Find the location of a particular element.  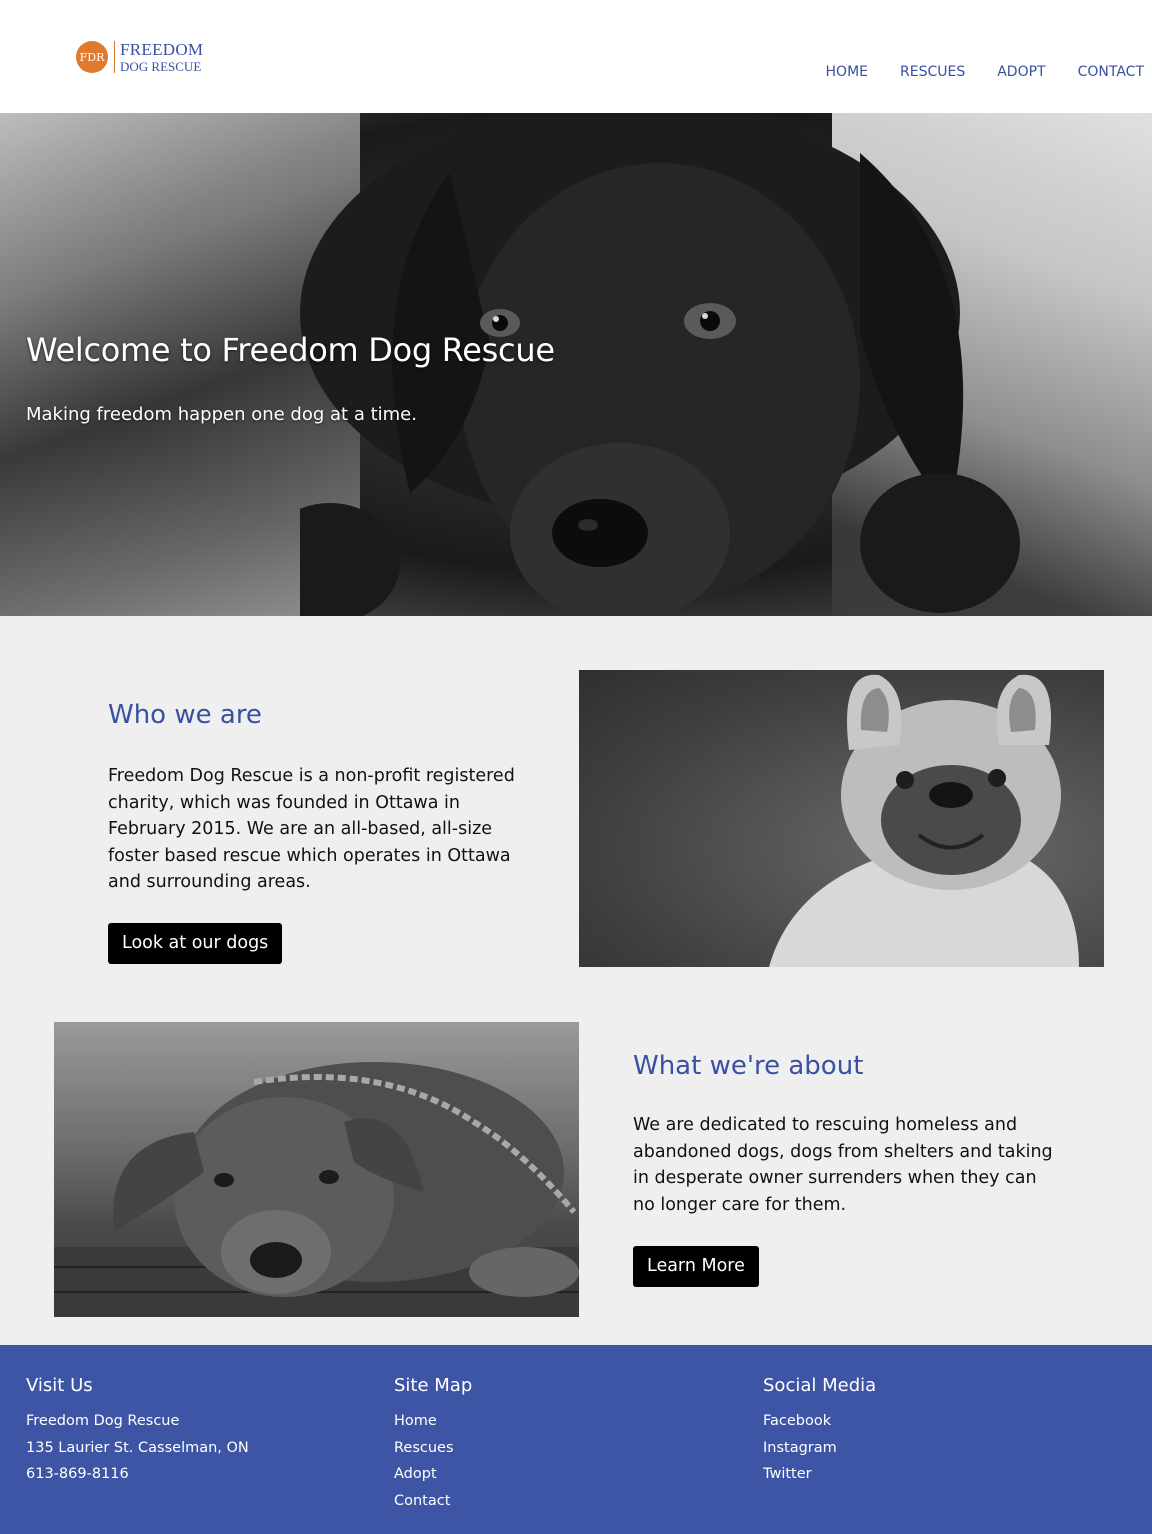

nav-contact: CONTACT is located at coordinates (1111, 72).